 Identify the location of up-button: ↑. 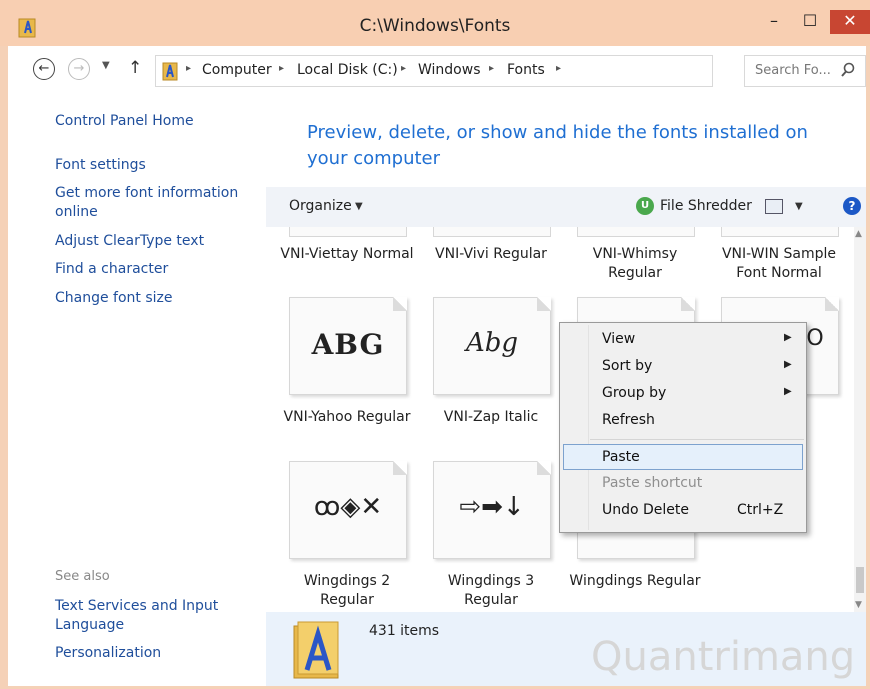
(135, 68).